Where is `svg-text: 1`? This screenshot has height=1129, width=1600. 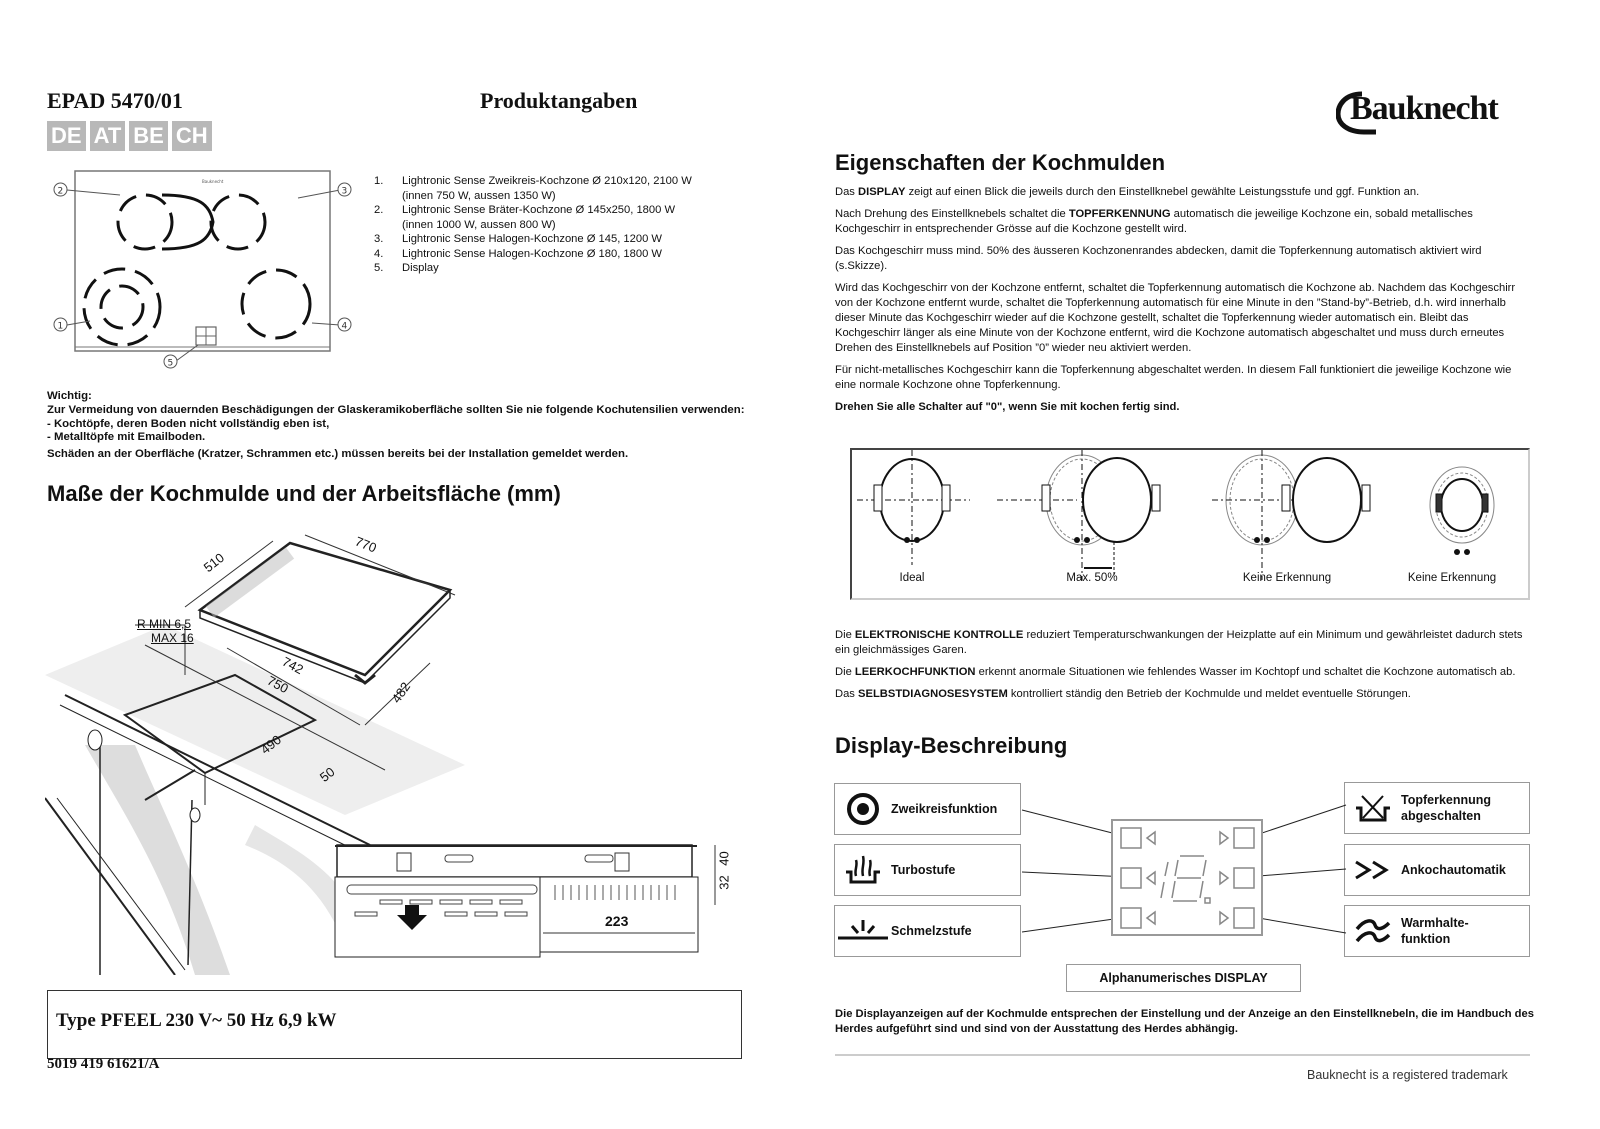 svg-text: 1 is located at coordinates (61, 327).